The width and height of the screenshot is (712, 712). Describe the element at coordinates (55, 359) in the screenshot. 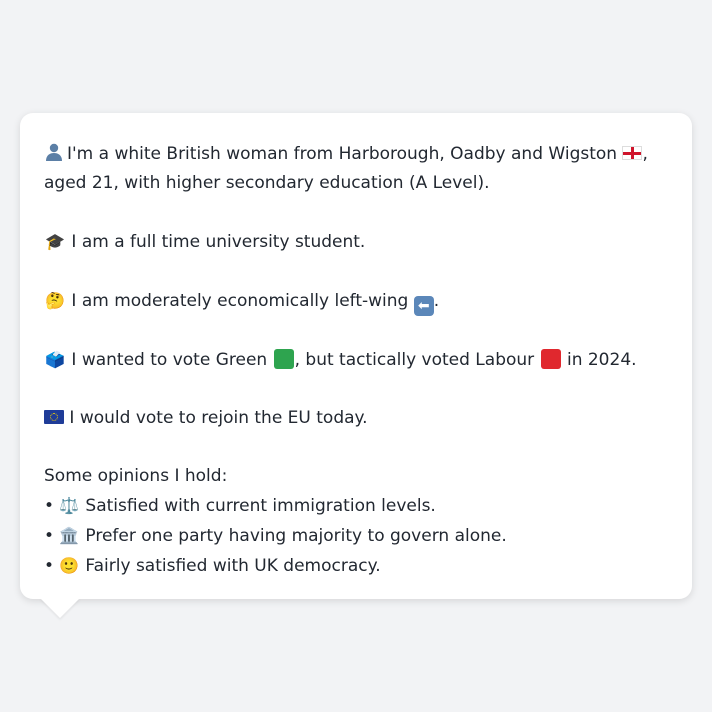

I see `ballot-box-icon: 🗳️` at that location.